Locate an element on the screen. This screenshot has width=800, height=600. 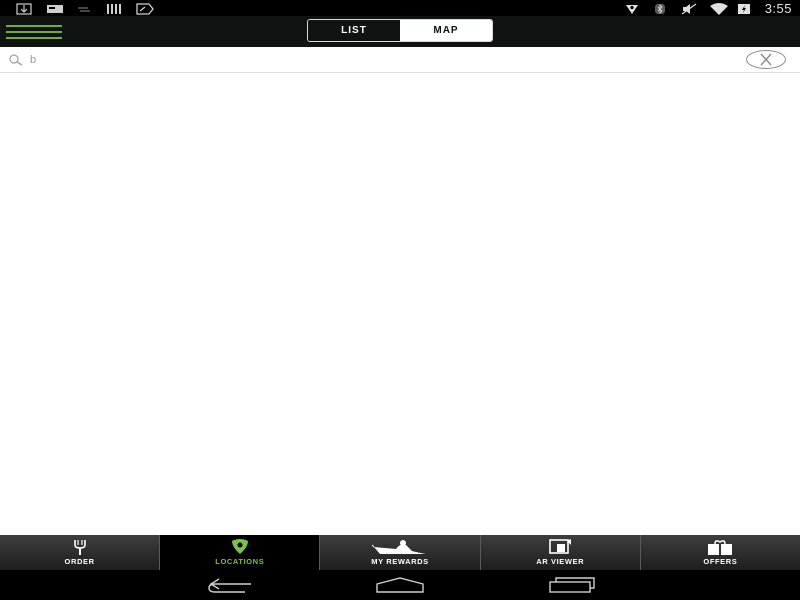
action-bar: LIST MAP is located at coordinates (400, 31).